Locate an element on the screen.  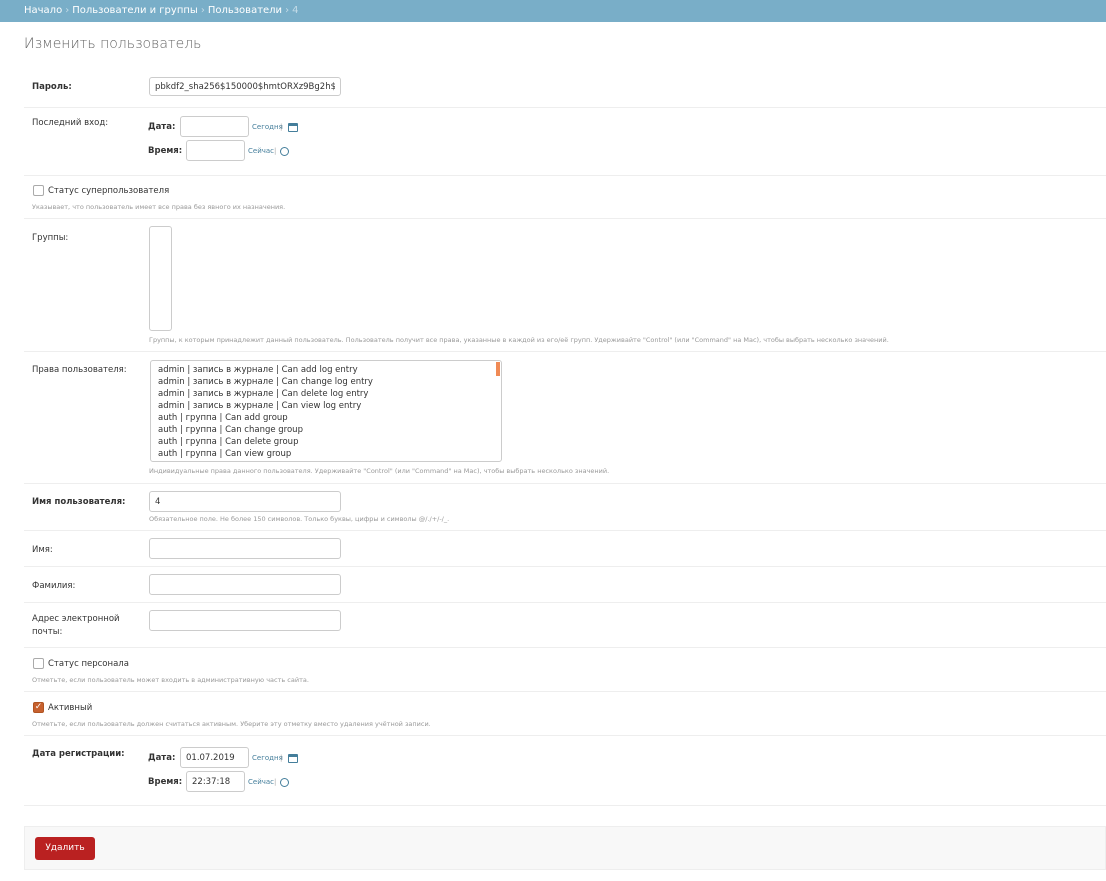
first-name-row: Имя: is located at coordinates (565, 548).